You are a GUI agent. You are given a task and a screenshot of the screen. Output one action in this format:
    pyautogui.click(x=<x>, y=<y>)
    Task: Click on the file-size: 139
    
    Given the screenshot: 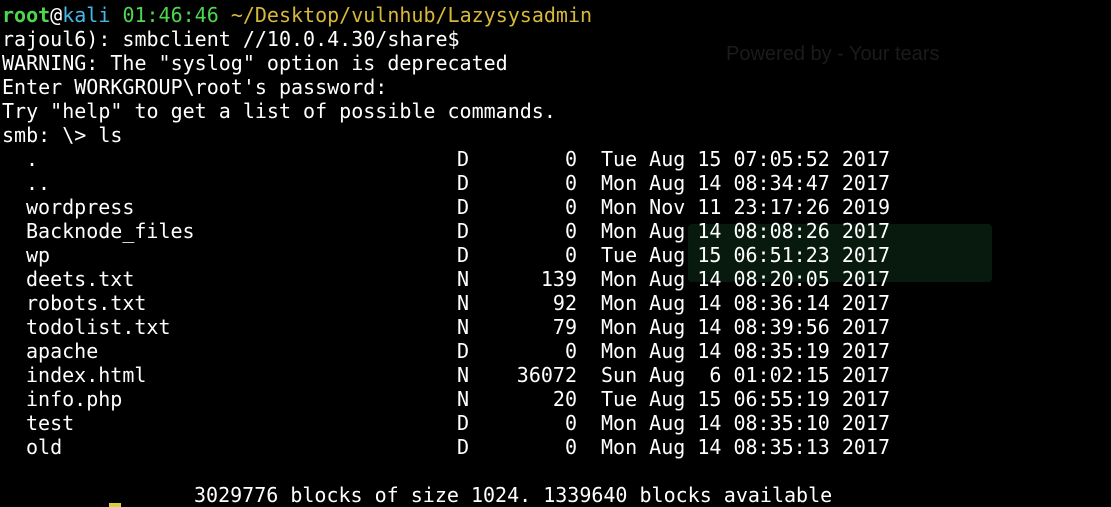 What is the action you would take?
    pyautogui.click(x=558, y=279)
    